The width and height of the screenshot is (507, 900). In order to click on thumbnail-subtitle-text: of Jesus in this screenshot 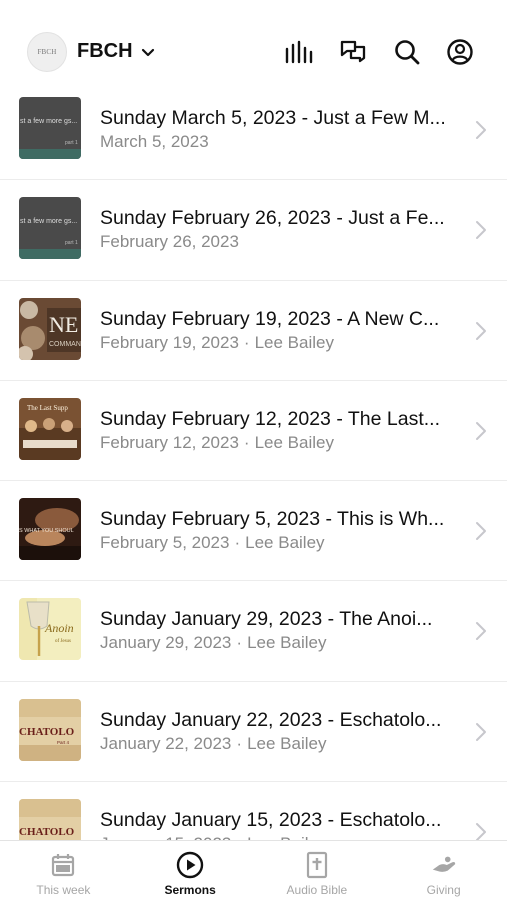, I will do `click(63, 641)`.